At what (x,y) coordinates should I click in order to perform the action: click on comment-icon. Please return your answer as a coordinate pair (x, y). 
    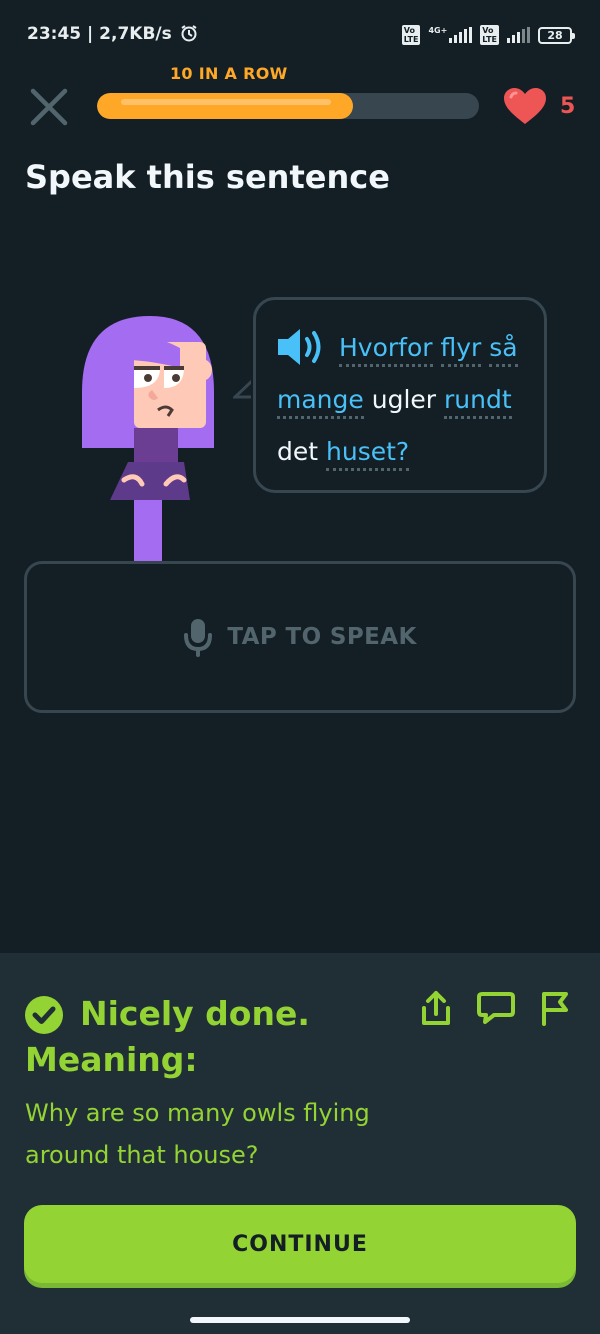
    Looking at the image, I should click on (496, 1008).